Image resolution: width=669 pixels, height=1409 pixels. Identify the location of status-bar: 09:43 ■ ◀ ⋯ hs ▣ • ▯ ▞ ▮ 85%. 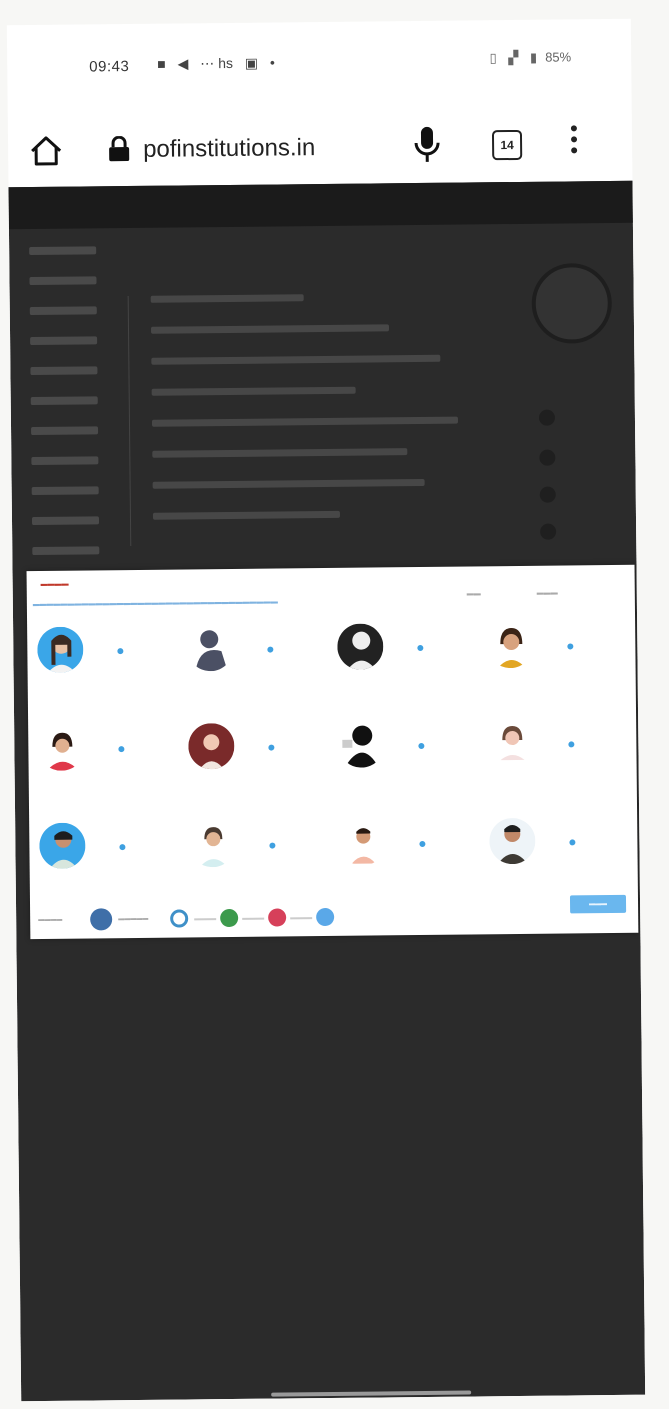
(319, 57).